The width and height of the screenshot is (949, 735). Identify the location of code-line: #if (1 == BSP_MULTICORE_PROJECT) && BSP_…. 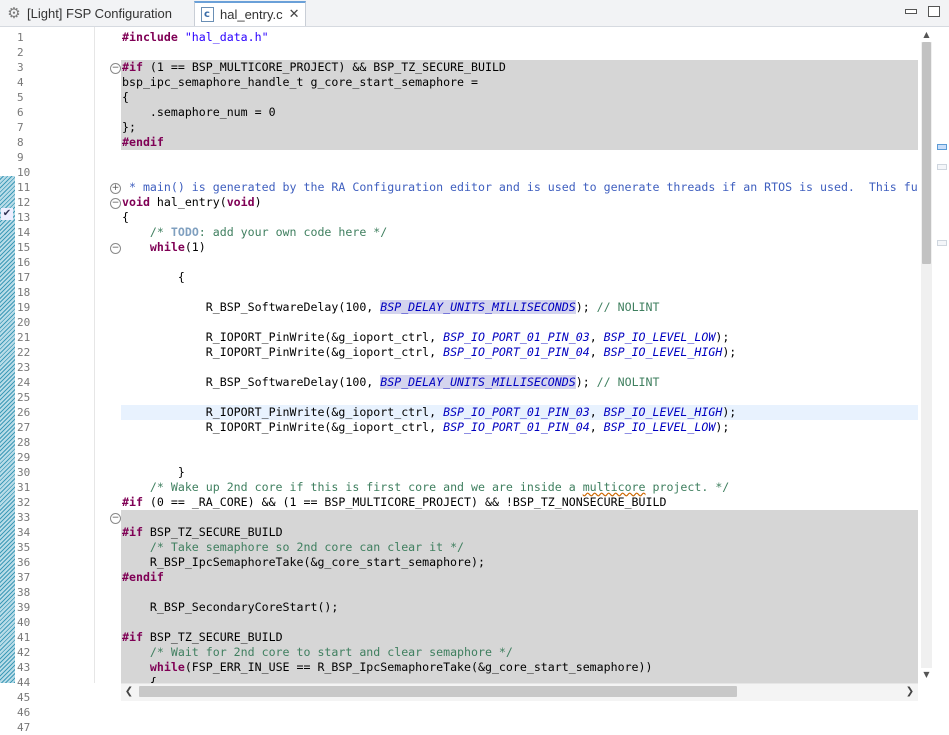
(519, 67).